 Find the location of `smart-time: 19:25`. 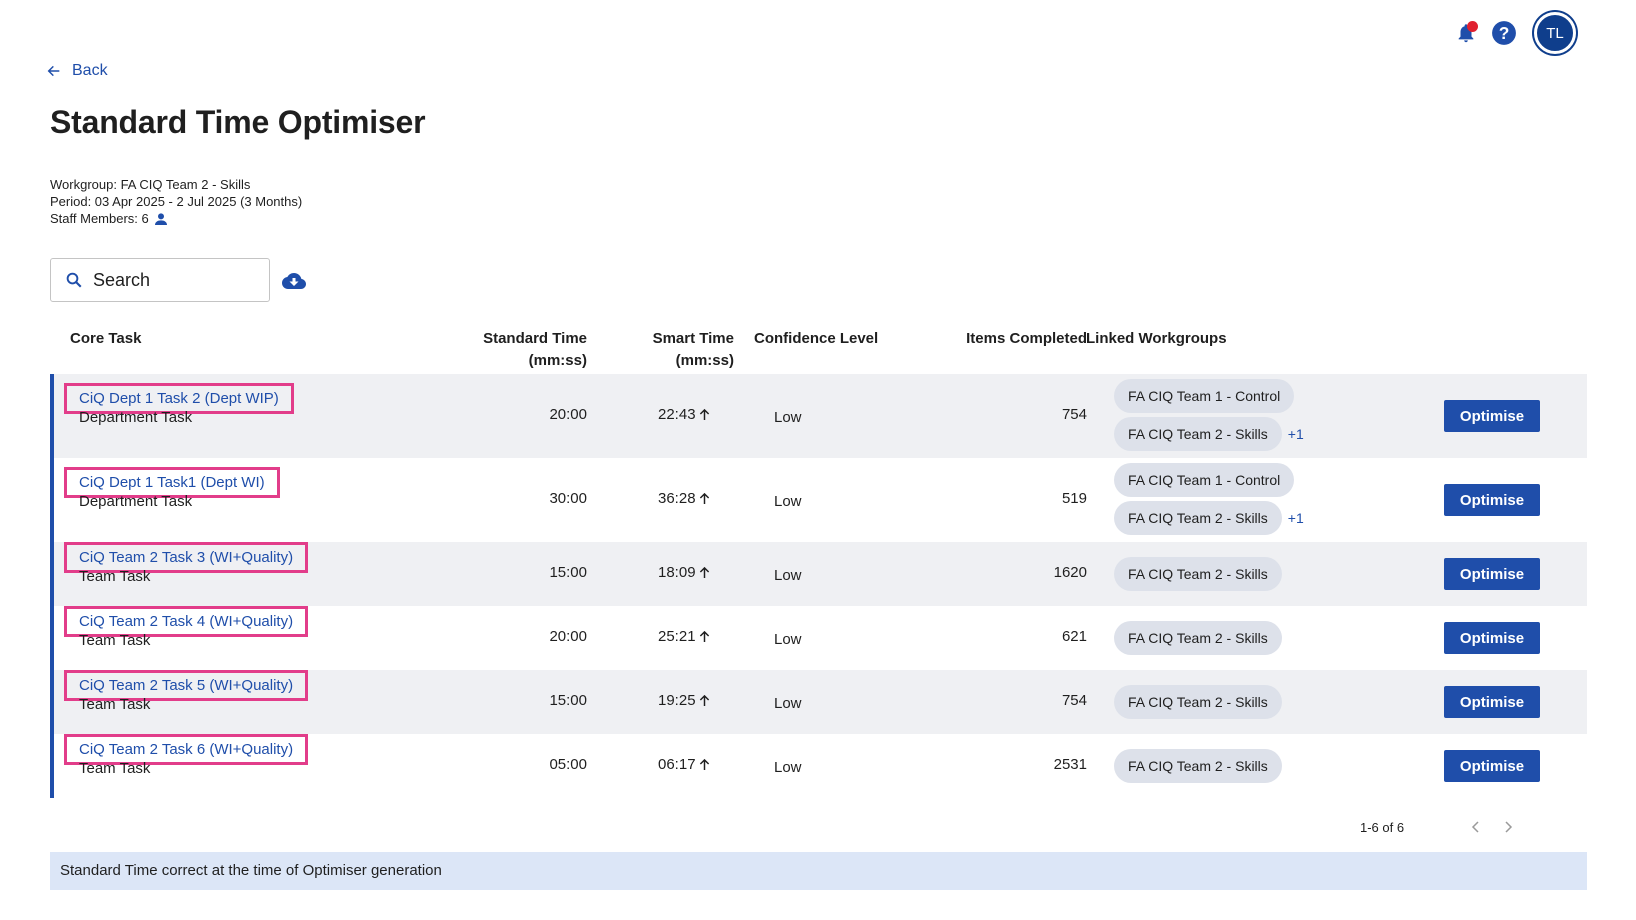

smart-time: 19:25 is located at coordinates (684, 700).